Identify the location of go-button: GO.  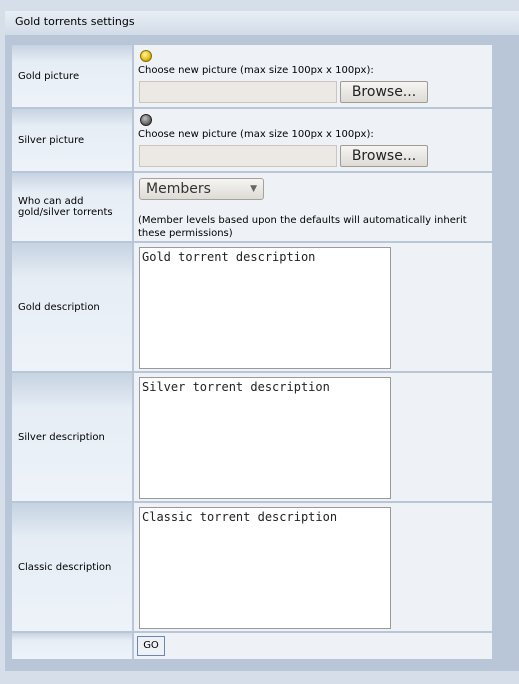
(151, 646).